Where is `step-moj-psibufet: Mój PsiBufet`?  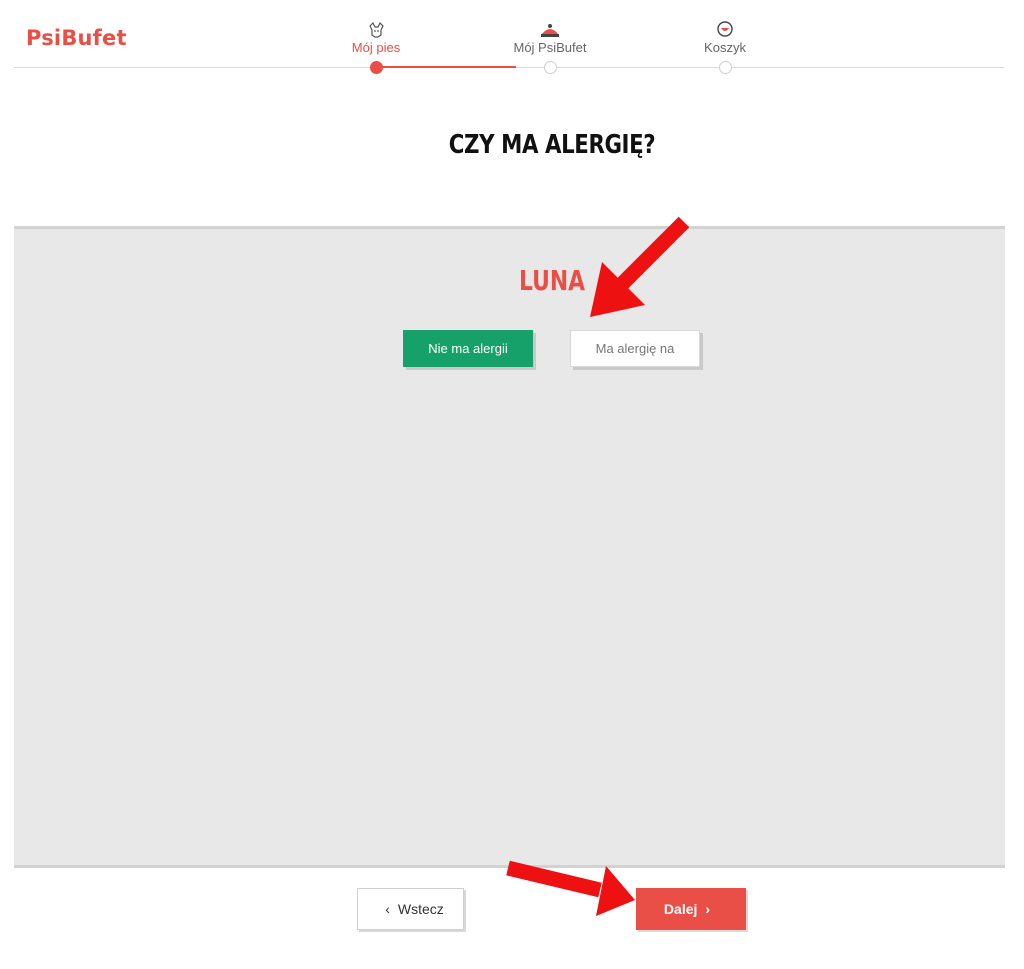
step-moj-psibufet: Mój PsiBufet is located at coordinates (550, 37).